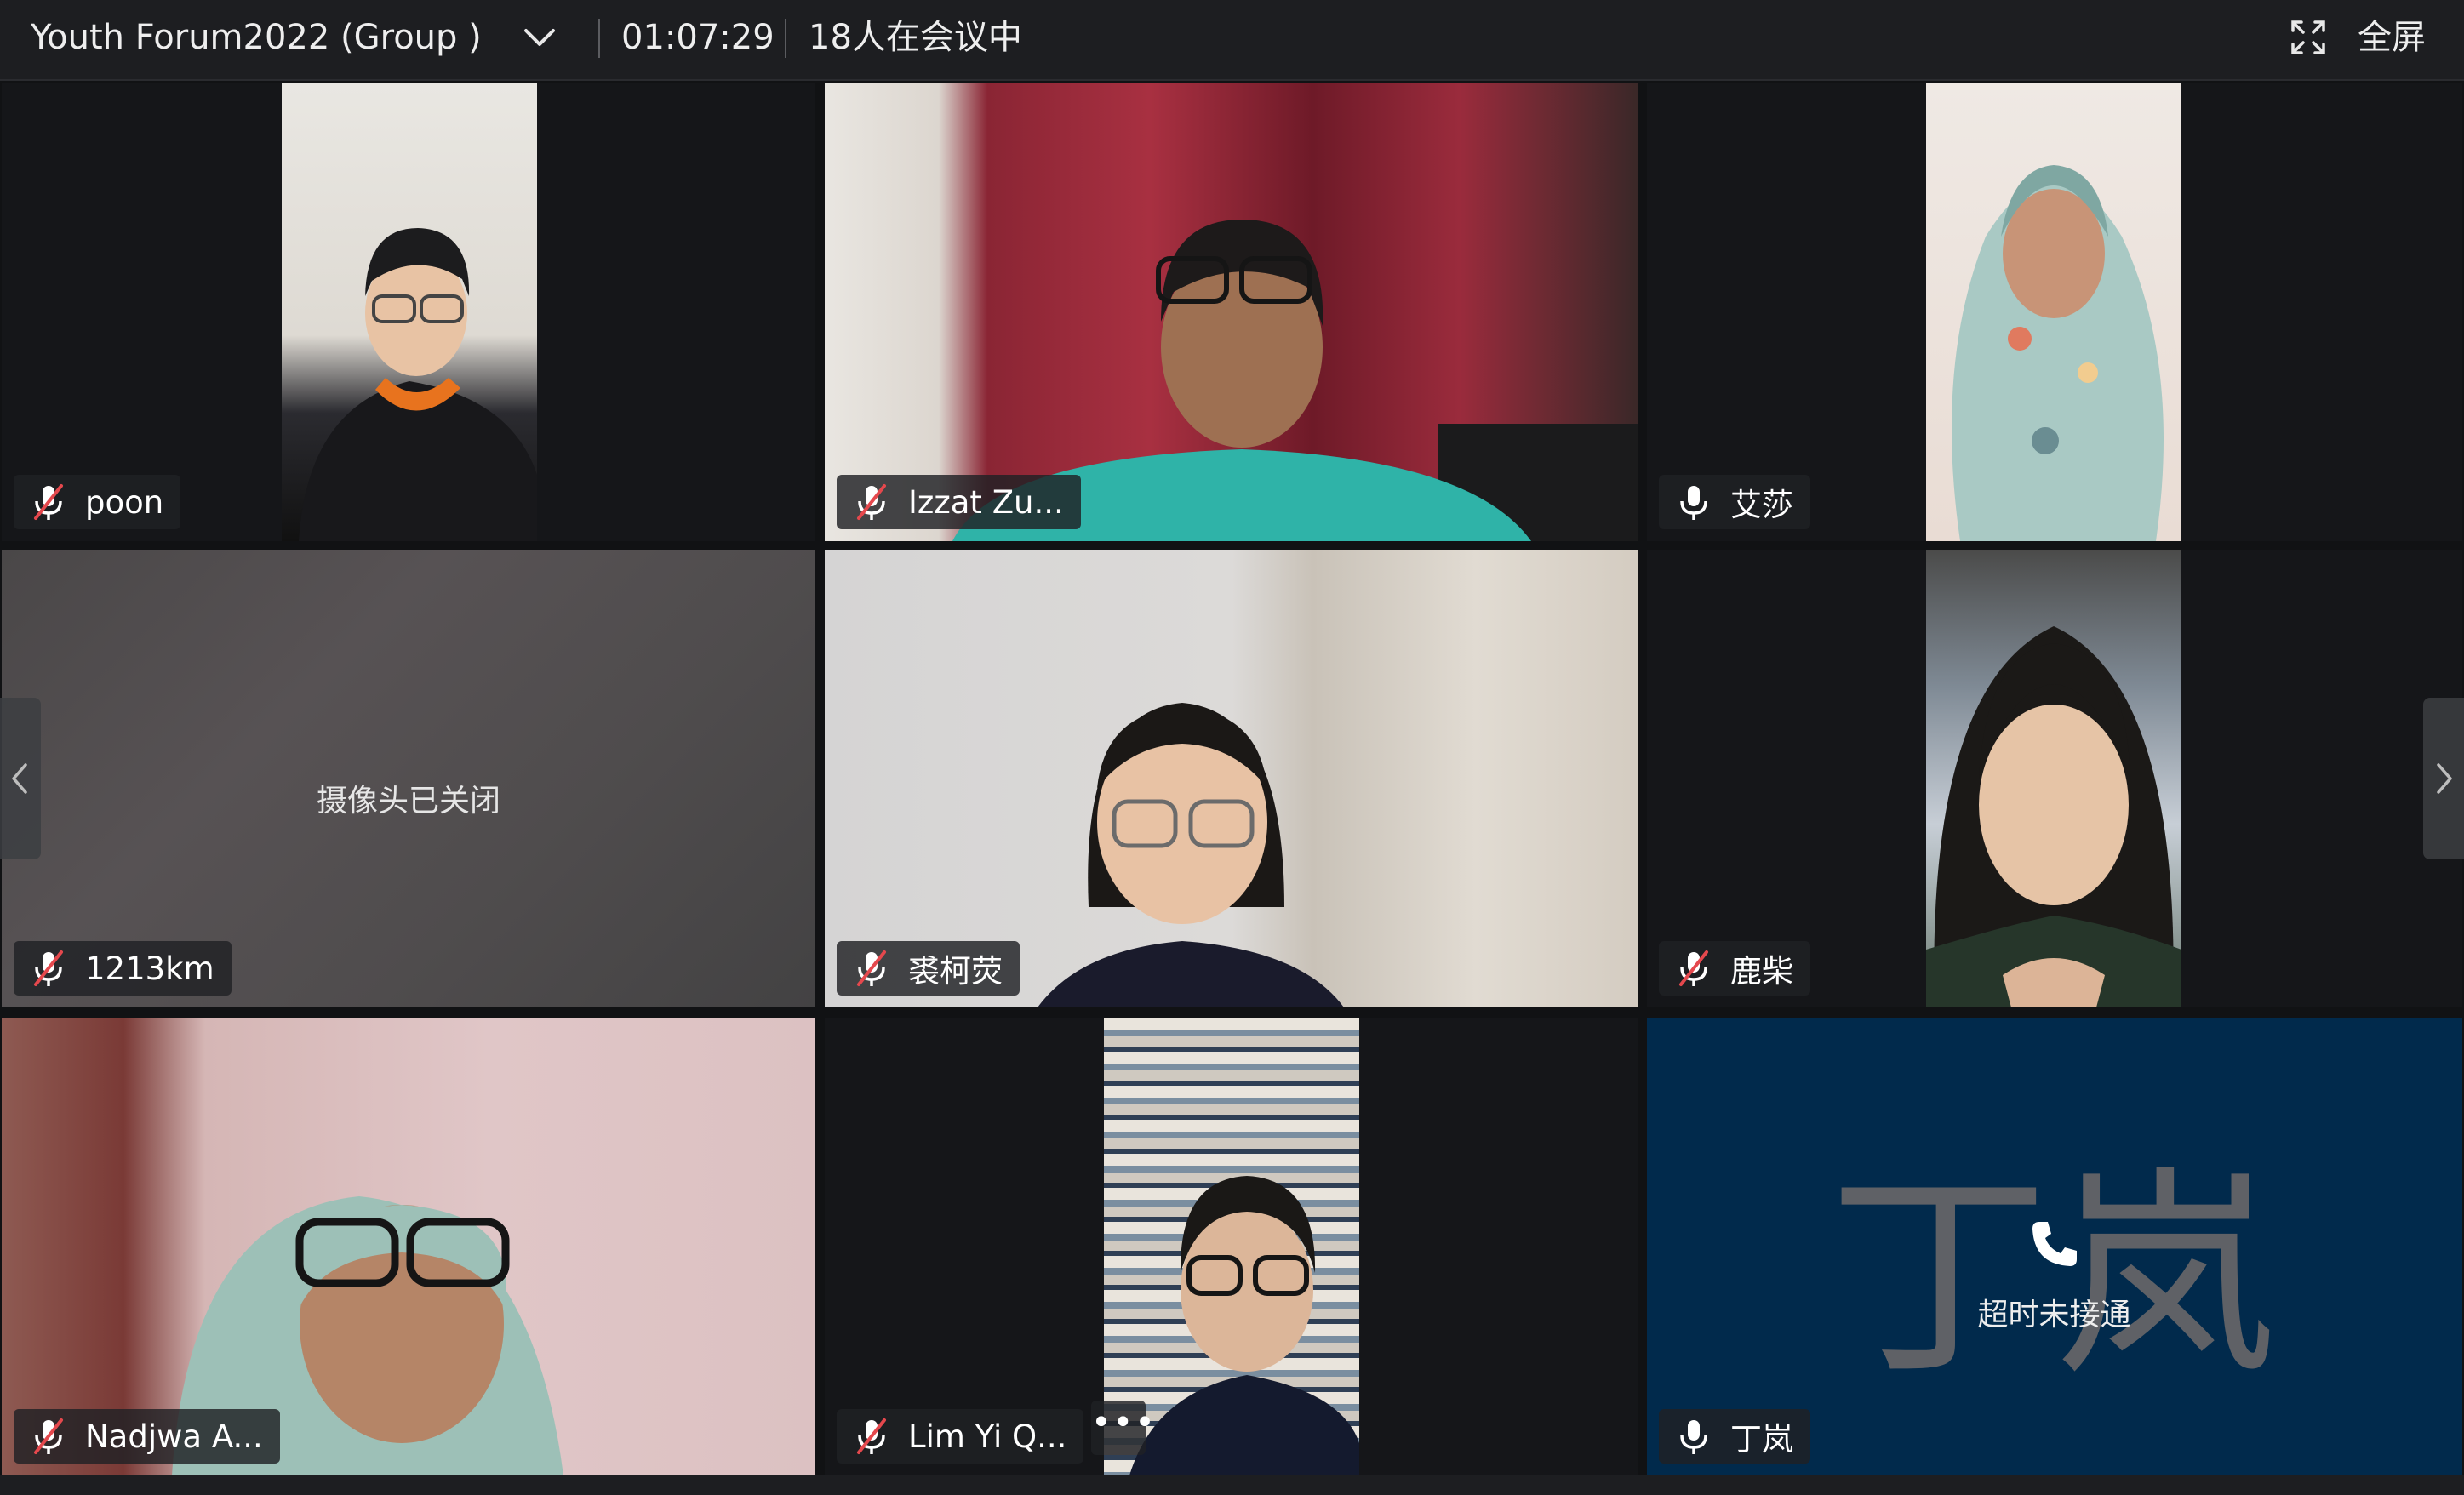 The width and height of the screenshot is (2464, 1495). I want to click on participant-nametag: 鹿柴, so click(1734, 968).